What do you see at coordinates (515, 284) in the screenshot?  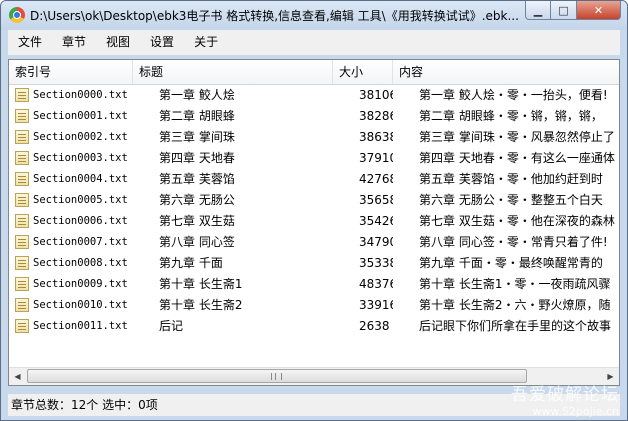 I see `cell-content: 第十章 长生斋1・零・一夜雨疏风骤` at bounding box center [515, 284].